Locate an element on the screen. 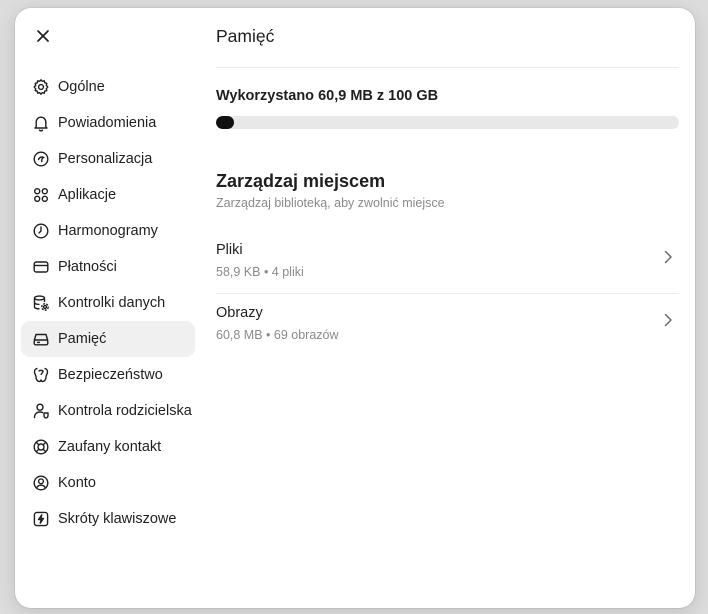 This screenshot has width=708, height=614. apps-grid-icon is located at coordinates (41, 195).